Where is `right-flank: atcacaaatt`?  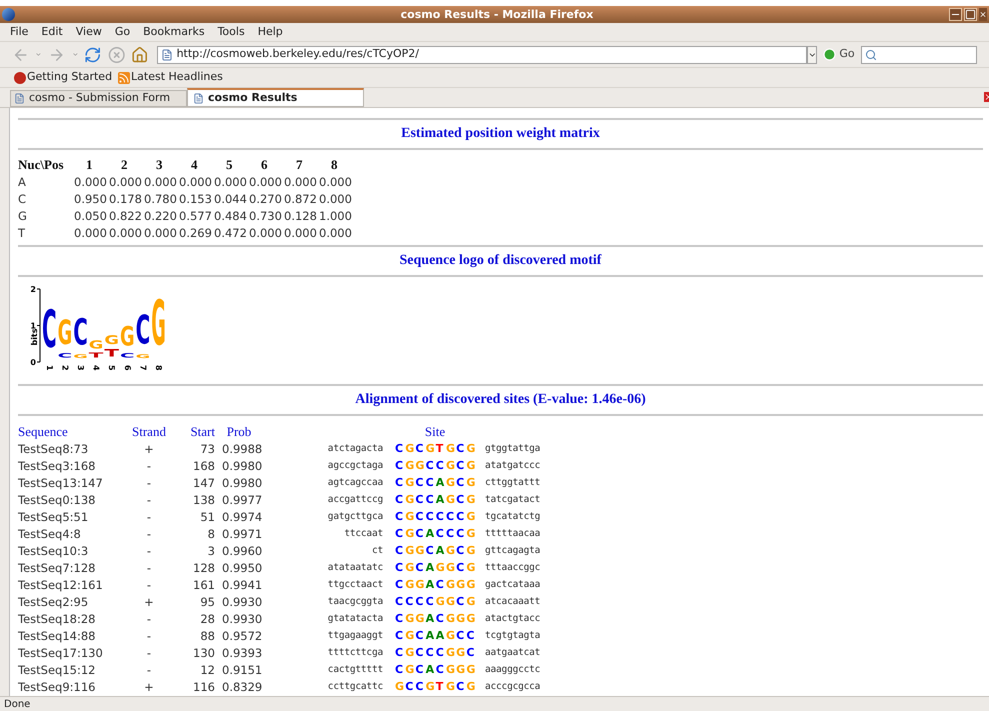 right-flank: atcacaaatt is located at coordinates (512, 602).